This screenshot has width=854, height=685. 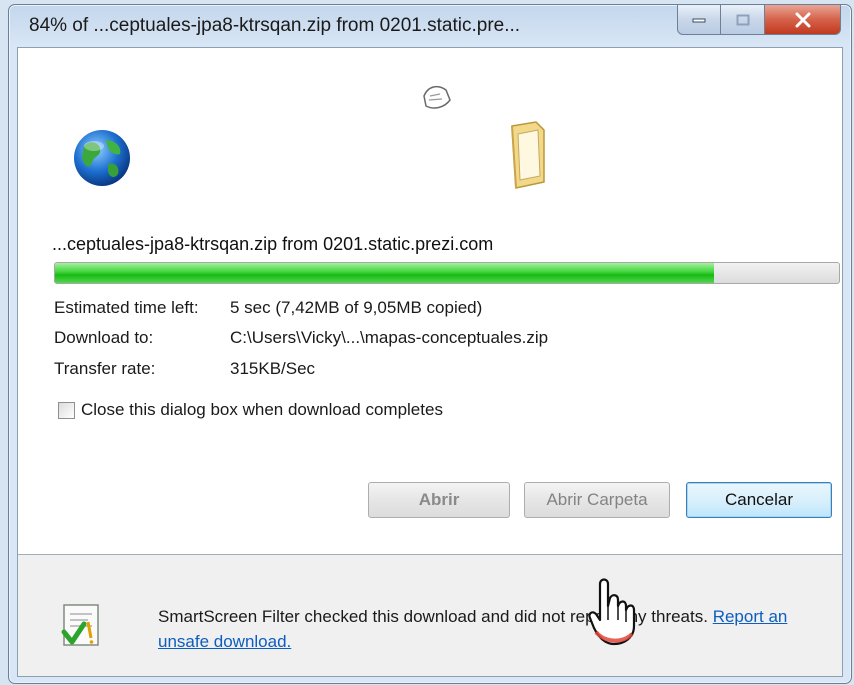 I want to click on minimize-icon, so click(x=699, y=20).